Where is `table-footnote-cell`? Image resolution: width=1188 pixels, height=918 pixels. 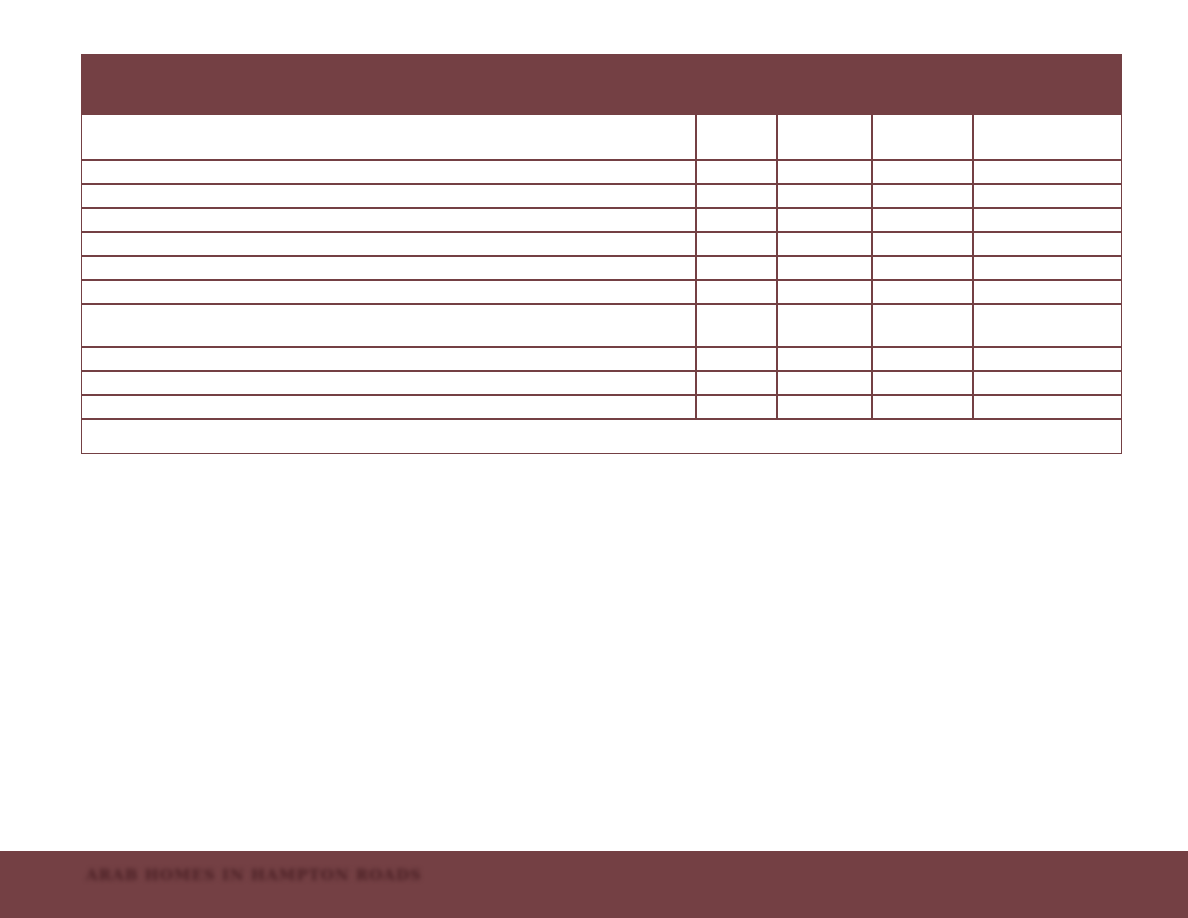 table-footnote-cell is located at coordinates (601, 435).